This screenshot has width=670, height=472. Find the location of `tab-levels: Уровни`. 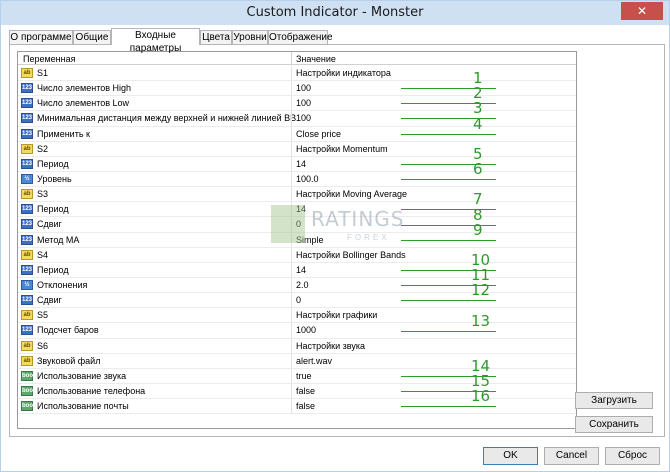

tab-levels: Уровни is located at coordinates (250, 37).